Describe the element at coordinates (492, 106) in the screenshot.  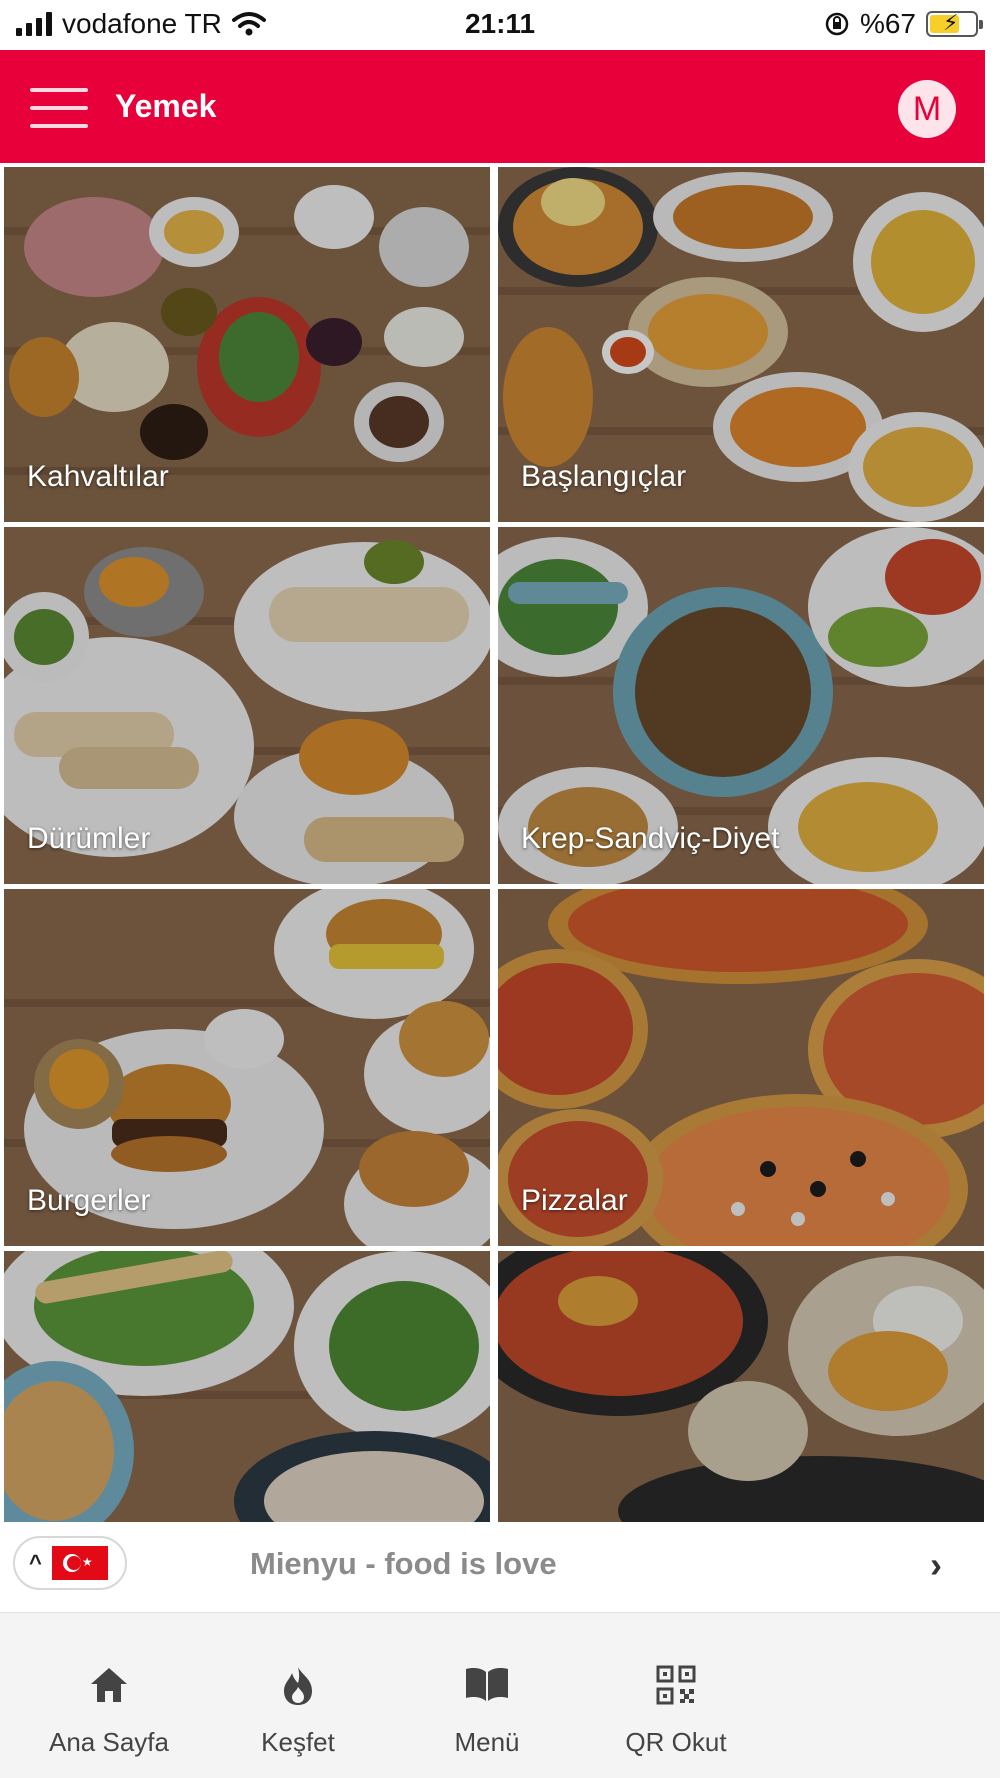
I see `app-header: Yemek M` at that location.